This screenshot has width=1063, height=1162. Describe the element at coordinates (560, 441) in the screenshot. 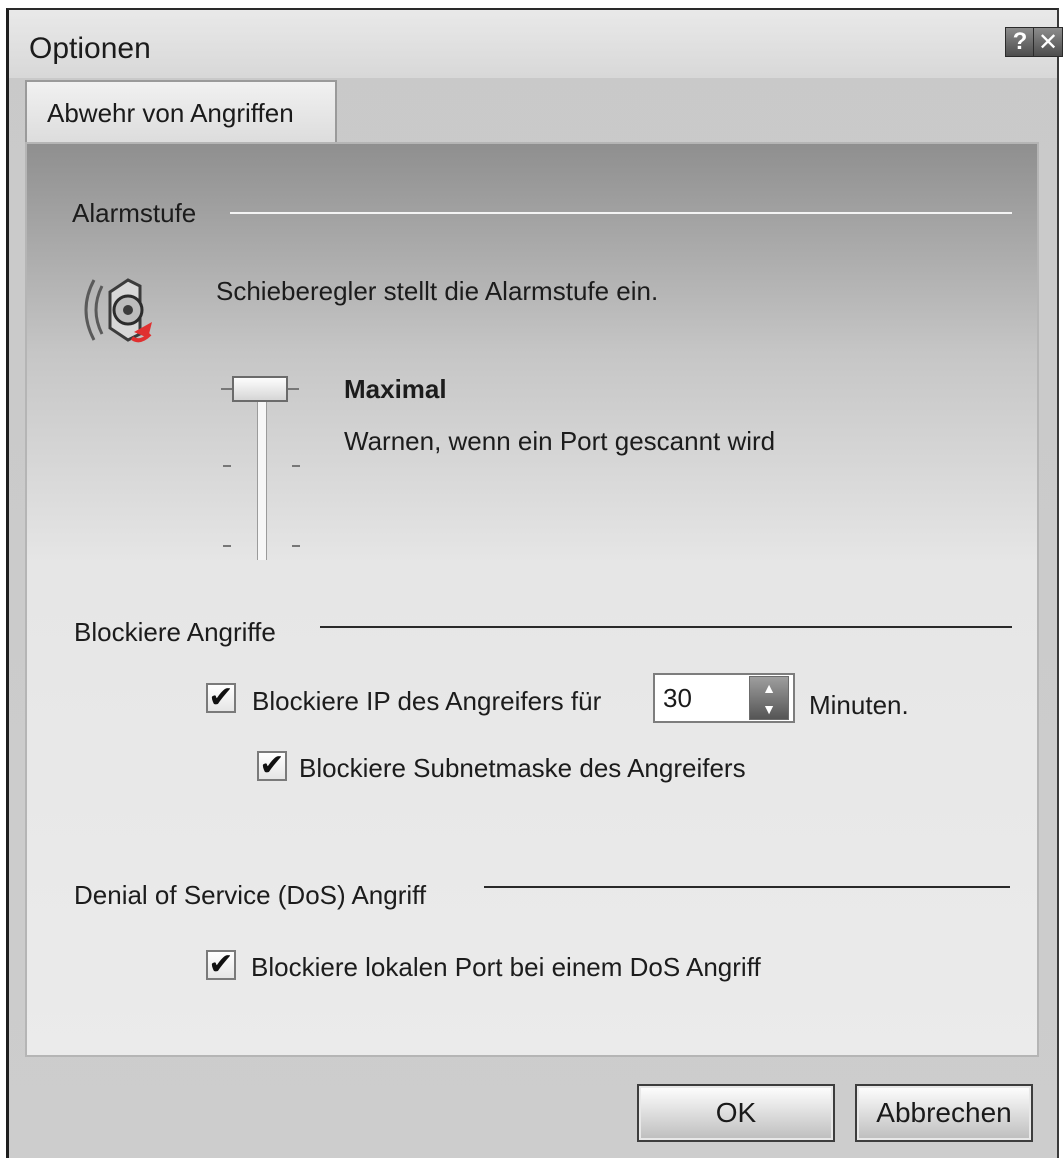

I see `alarm-level-description: Warnen, wenn ein Port gescannt wird` at that location.